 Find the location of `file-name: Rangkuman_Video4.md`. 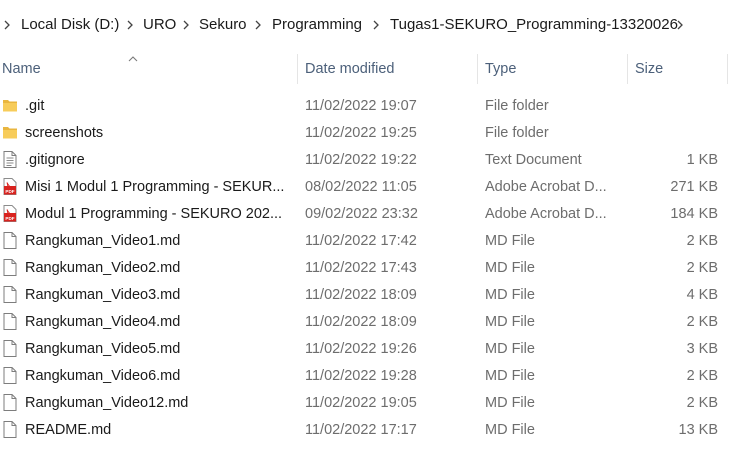

file-name: Rangkuman_Video4.md is located at coordinates (103, 322).